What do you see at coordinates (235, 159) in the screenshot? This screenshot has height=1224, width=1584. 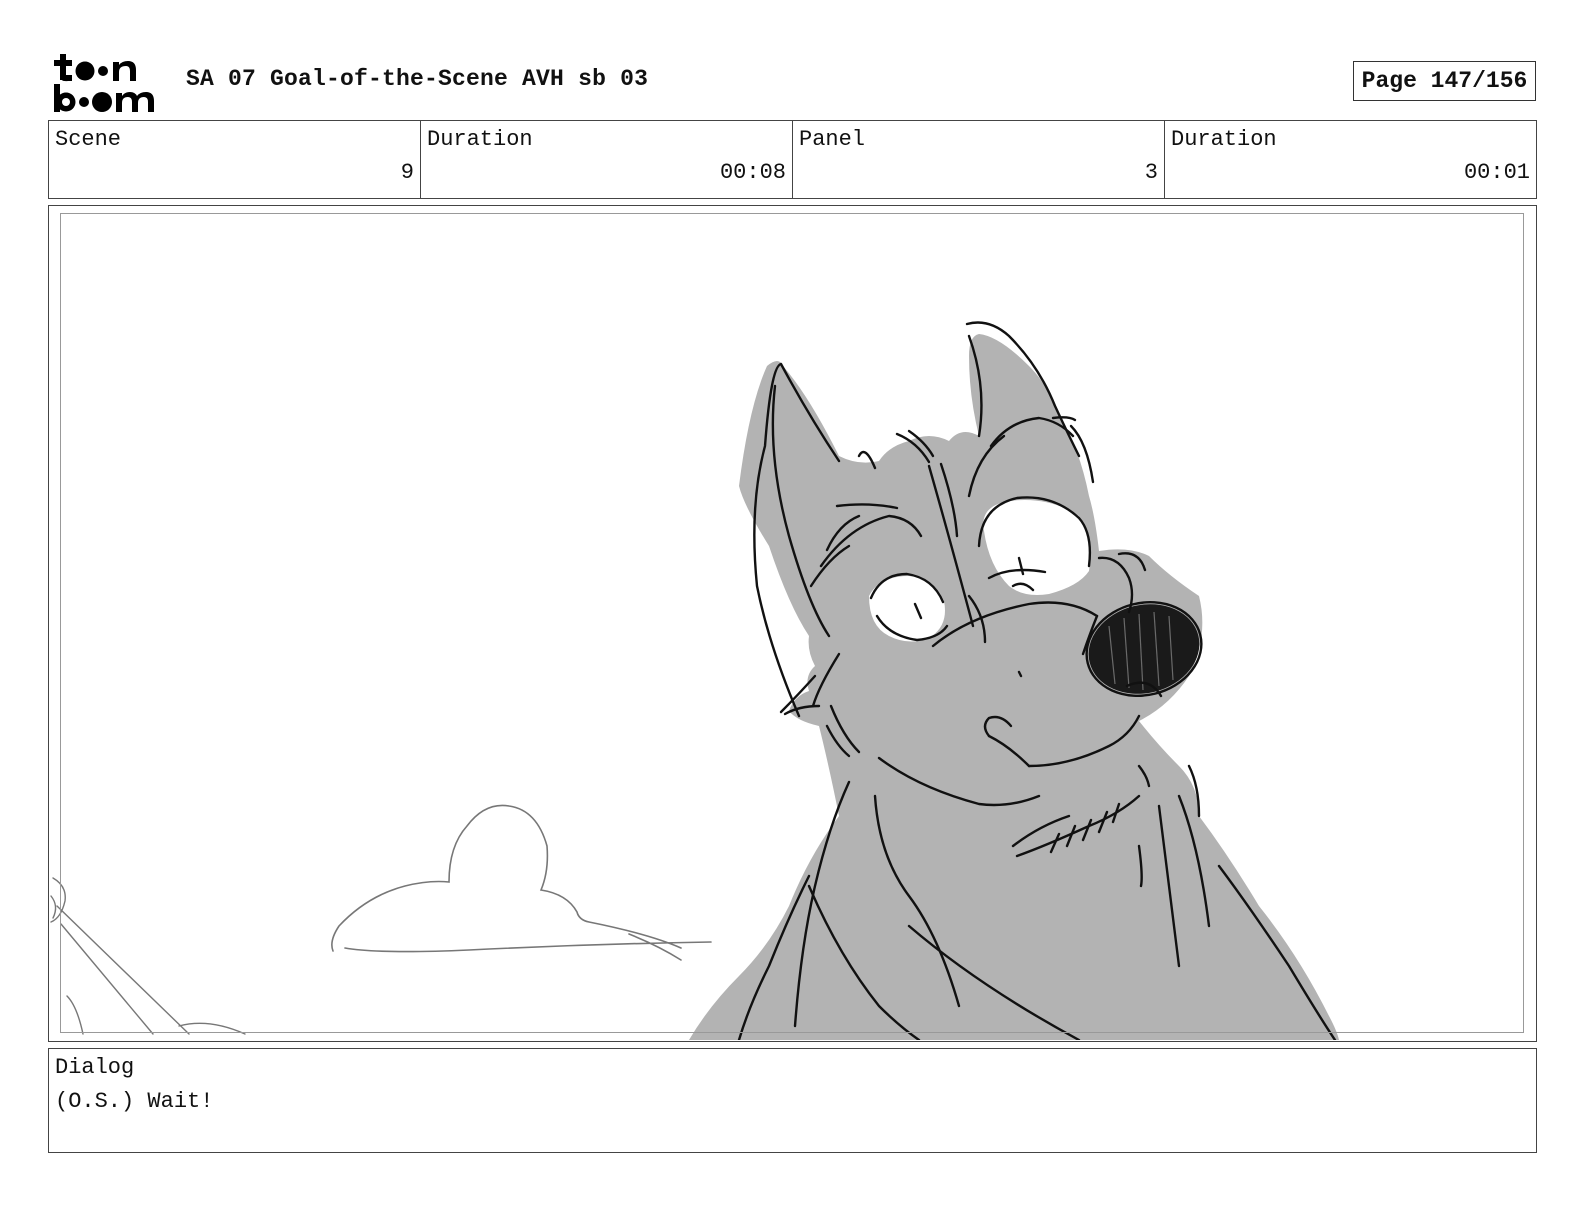 I see `scene-cell: Scene 9` at bounding box center [235, 159].